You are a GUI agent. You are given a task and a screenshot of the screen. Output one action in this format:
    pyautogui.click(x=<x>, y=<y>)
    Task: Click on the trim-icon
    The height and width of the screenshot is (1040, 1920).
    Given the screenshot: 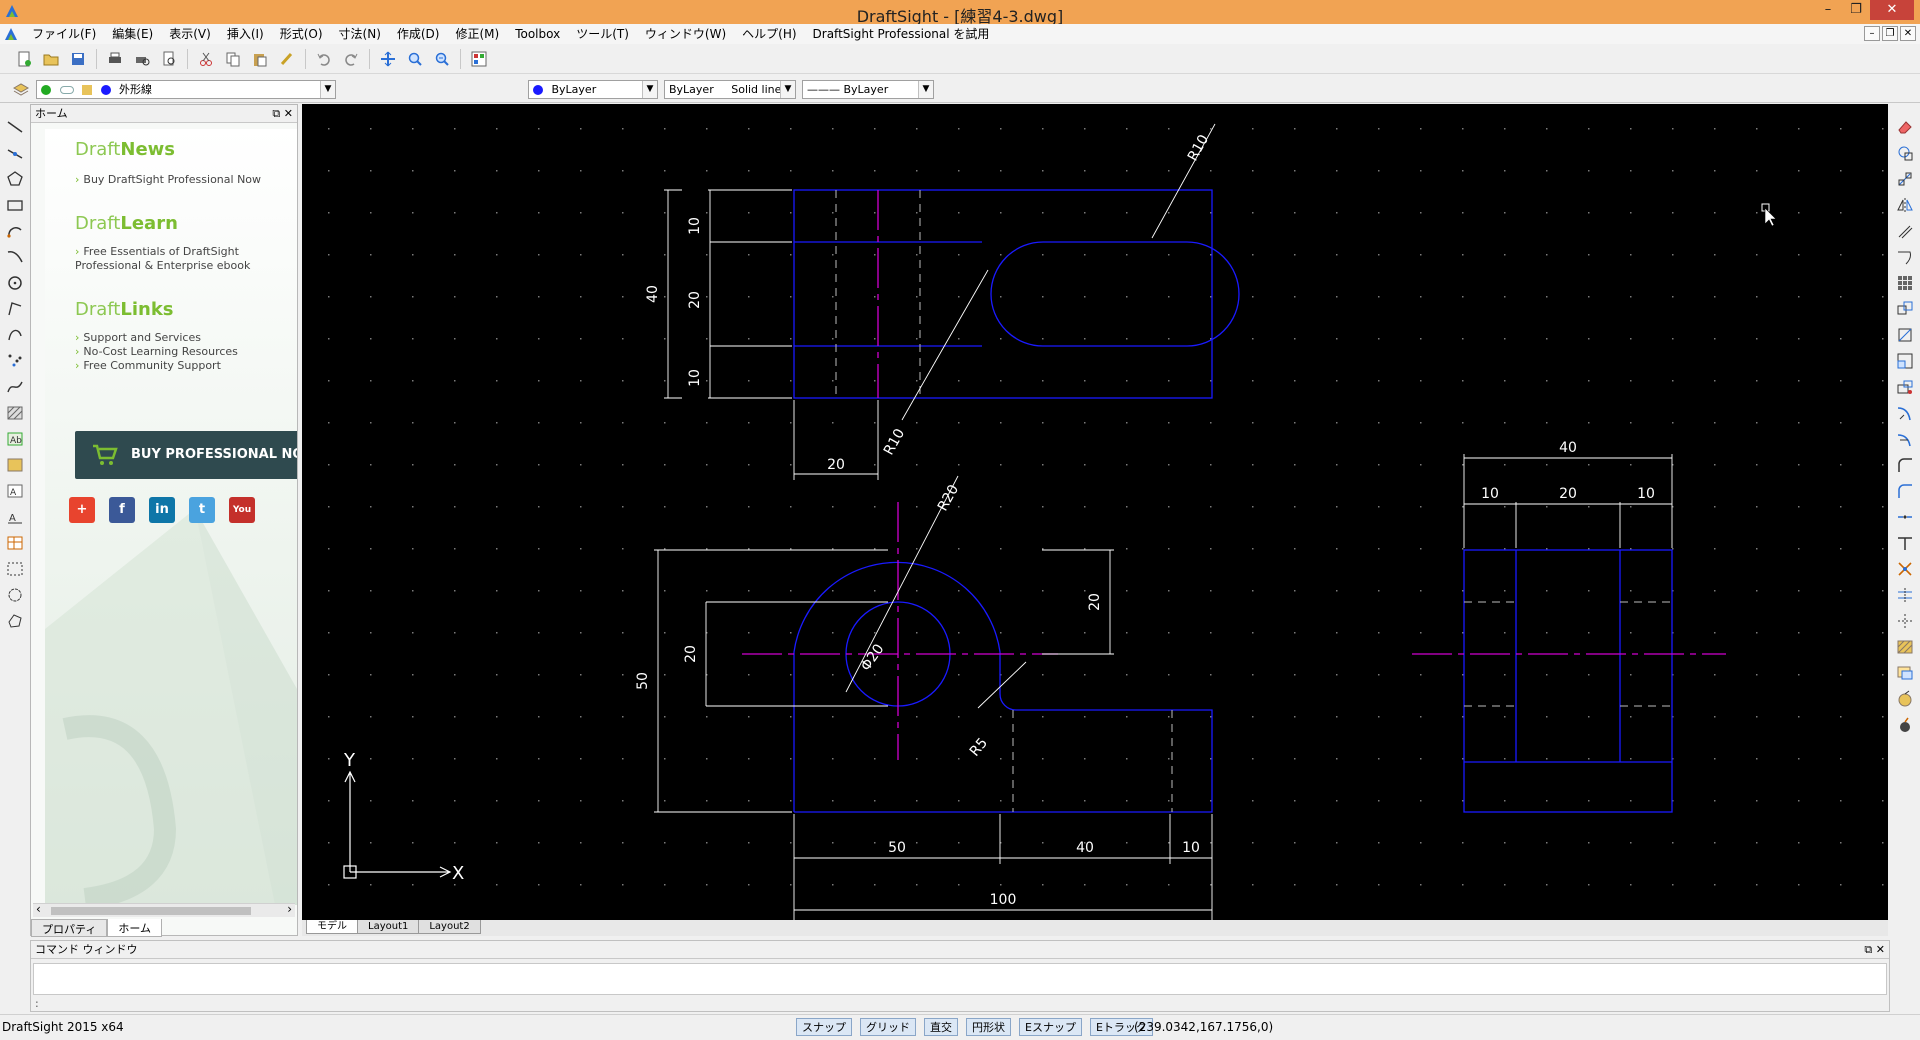 What is the action you would take?
    pyautogui.click(x=1905, y=413)
    